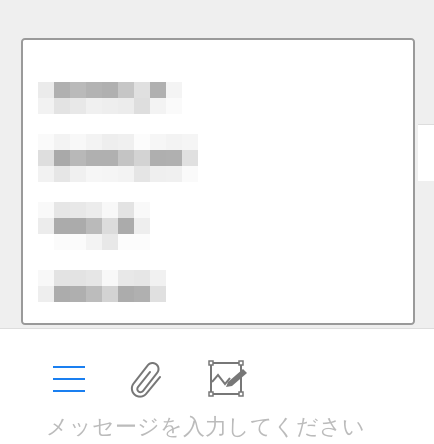 The image size is (434, 444). I want to click on image-edit-icon, so click(229, 379).